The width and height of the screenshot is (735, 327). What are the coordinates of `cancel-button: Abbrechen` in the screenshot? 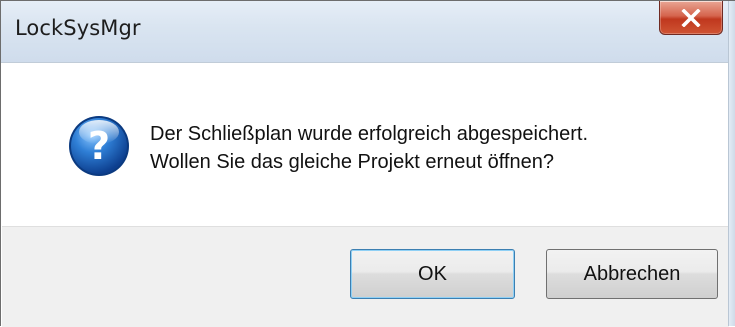 It's located at (632, 274).